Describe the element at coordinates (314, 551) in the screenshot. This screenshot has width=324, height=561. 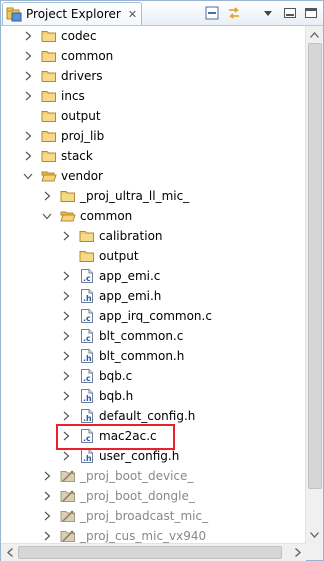
I see `scrollbar-corner` at that location.